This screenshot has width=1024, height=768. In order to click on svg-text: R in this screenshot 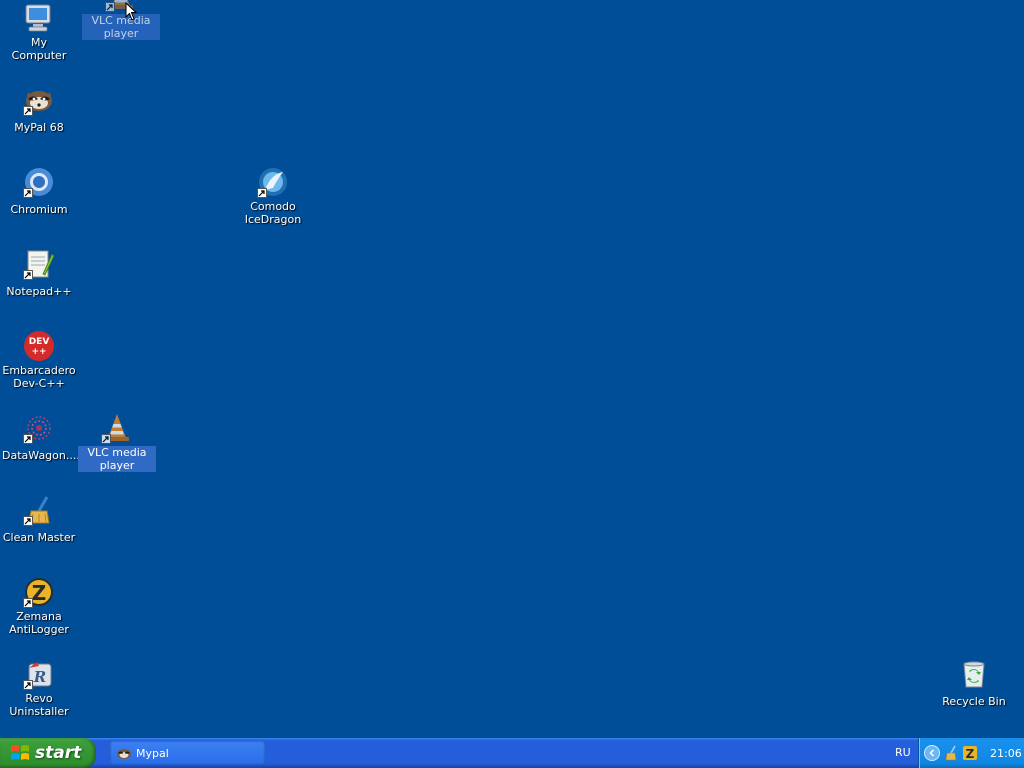, I will do `click(39, 677)`.